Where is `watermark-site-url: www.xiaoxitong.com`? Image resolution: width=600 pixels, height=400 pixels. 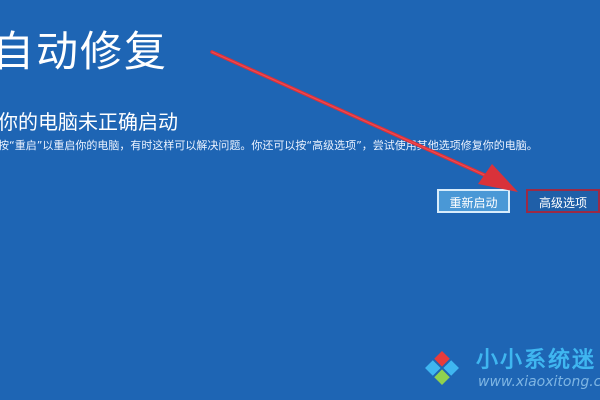 watermark-site-url: www.xiaoxitong.com is located at coordinates (539, 382).